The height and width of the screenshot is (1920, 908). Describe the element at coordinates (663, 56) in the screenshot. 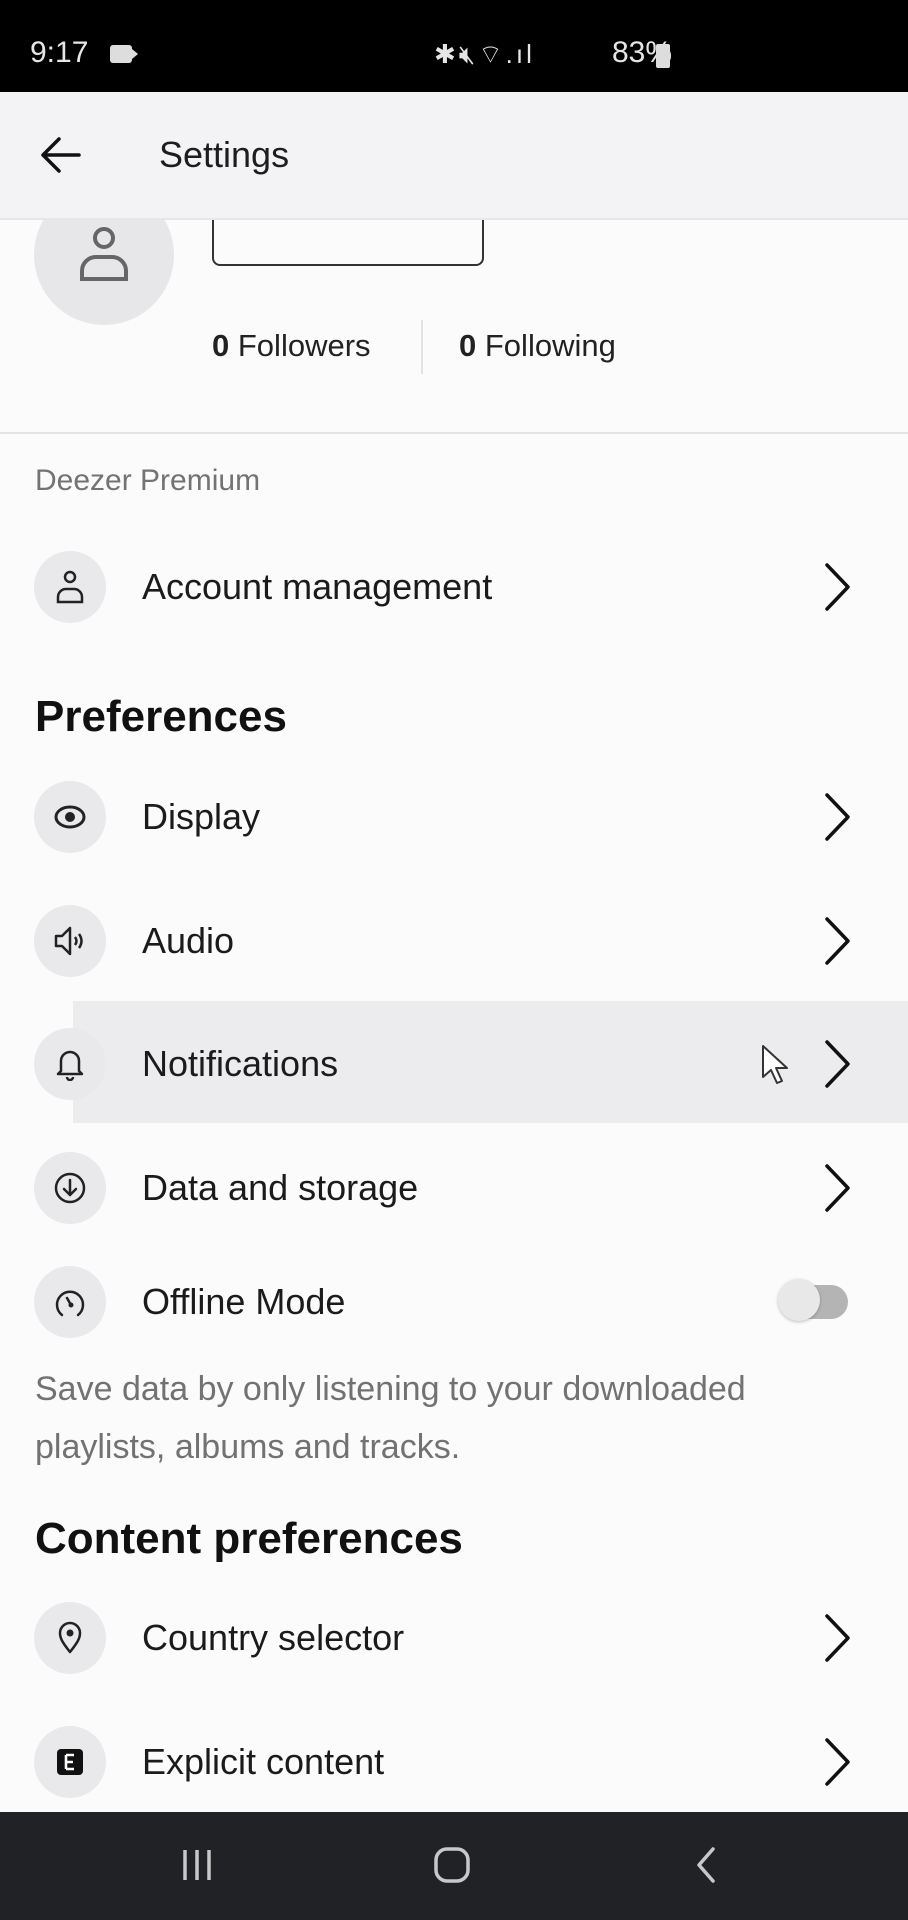

I see `battery-icon` at that location.